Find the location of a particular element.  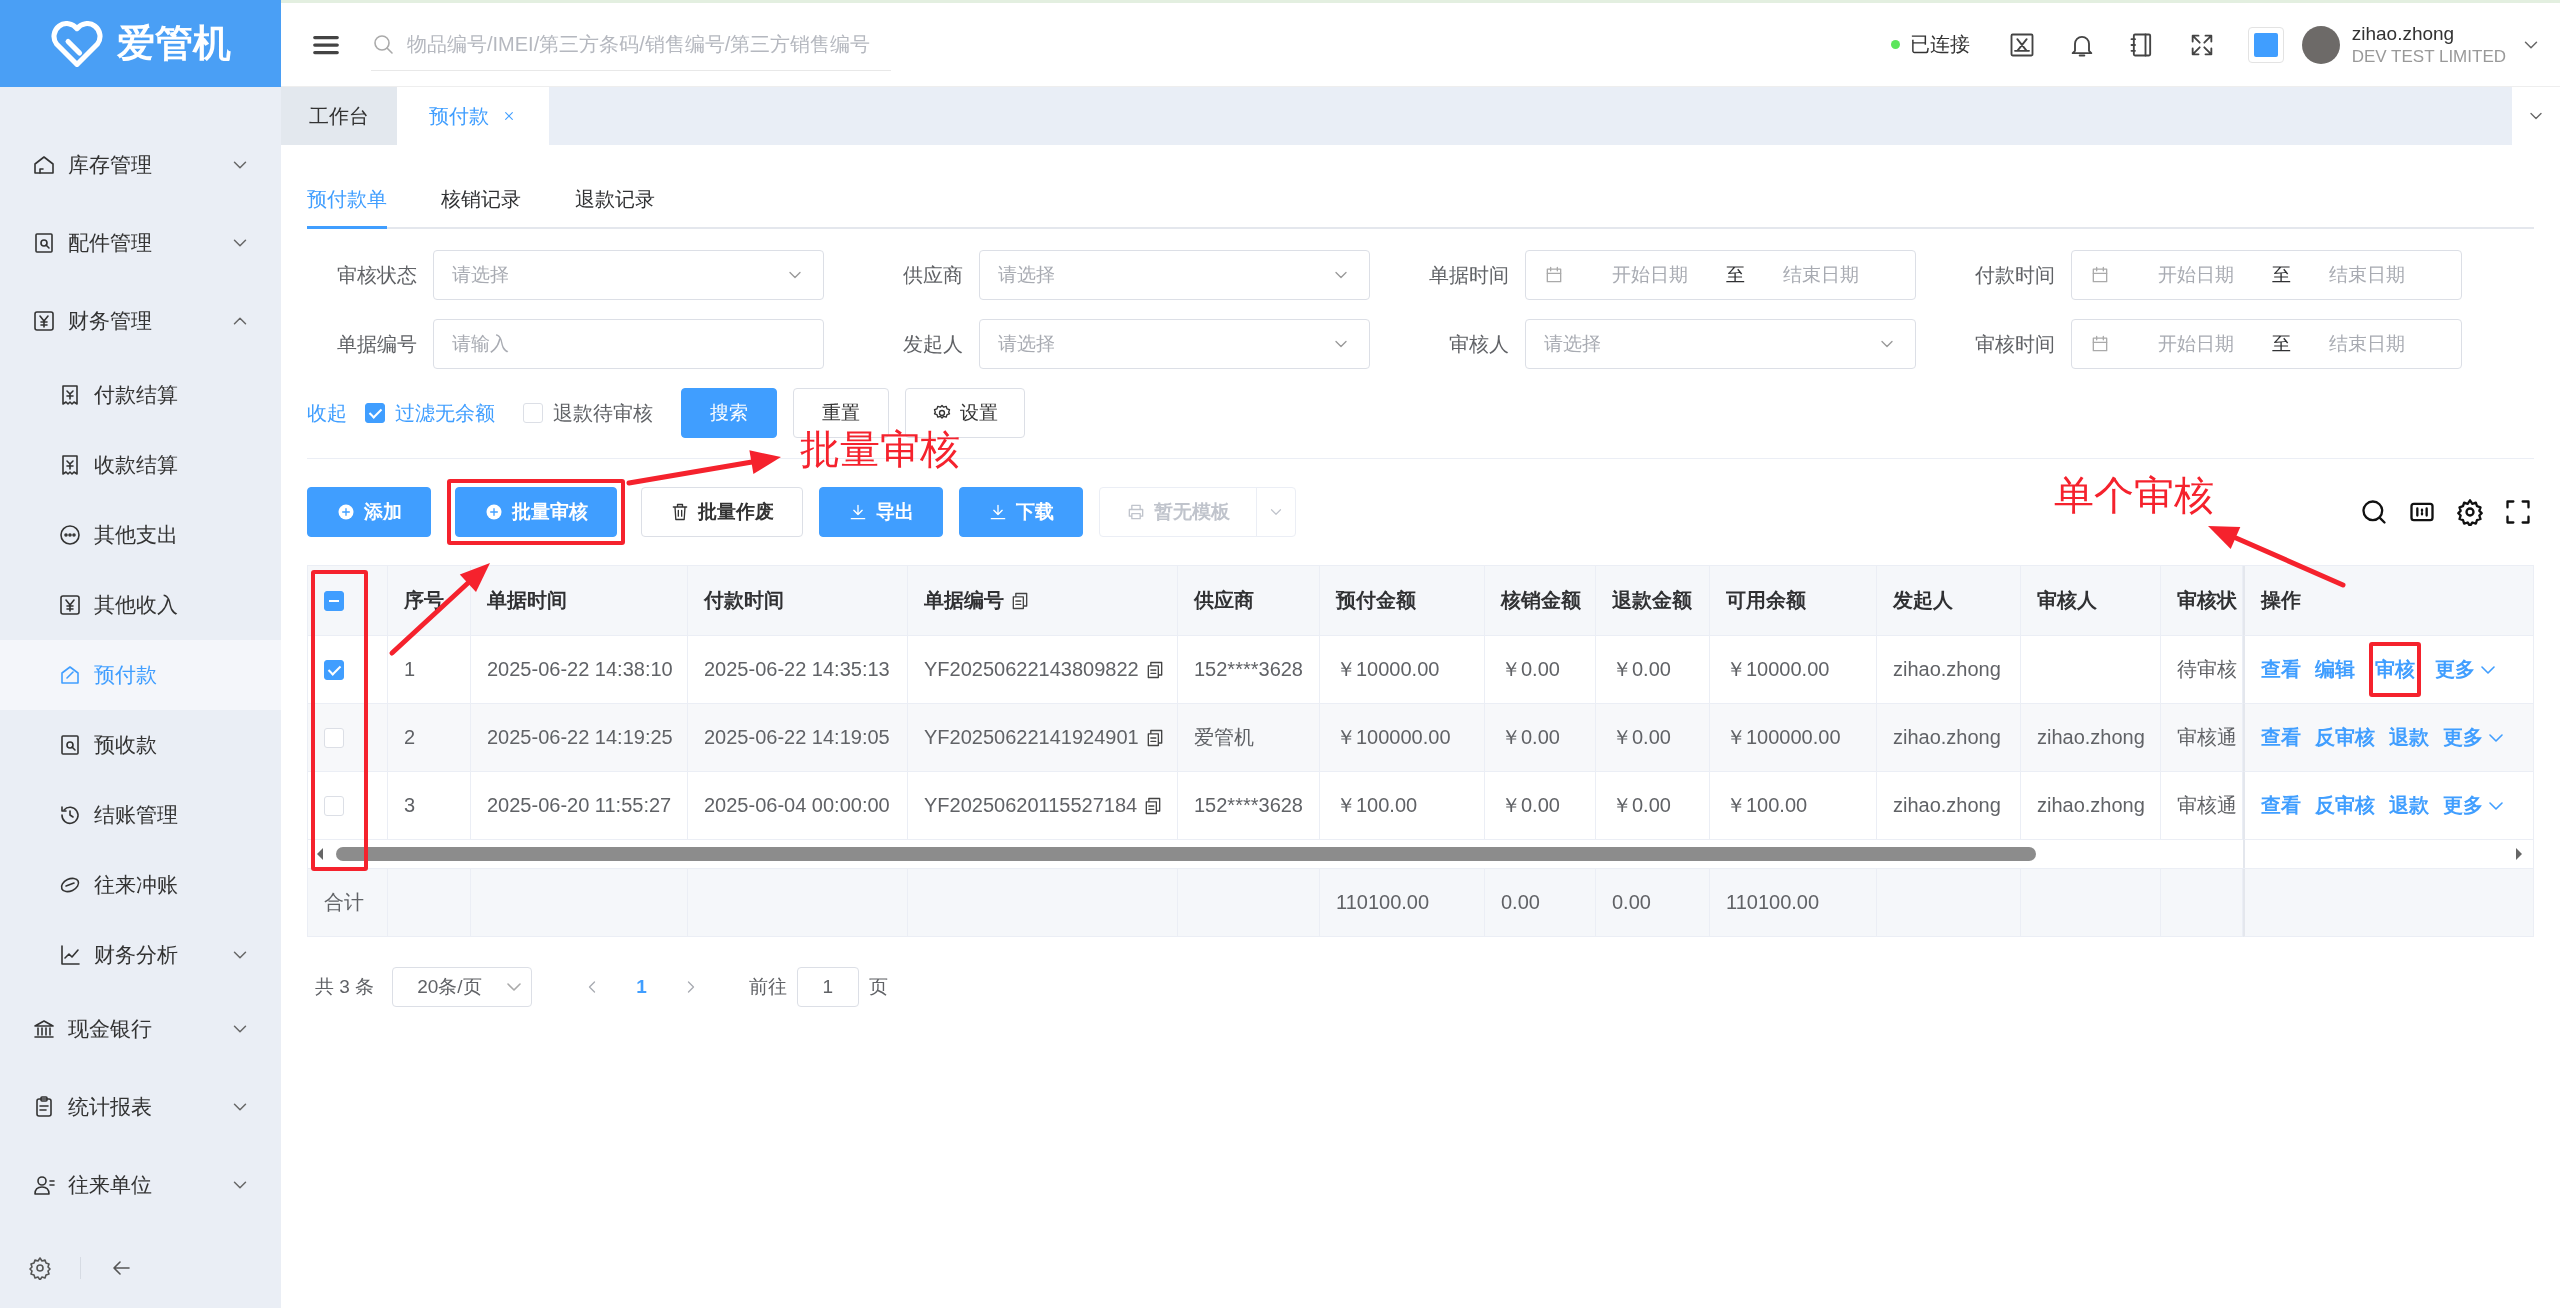

filter-label: 供应商 is located at coordinates (932, 275).